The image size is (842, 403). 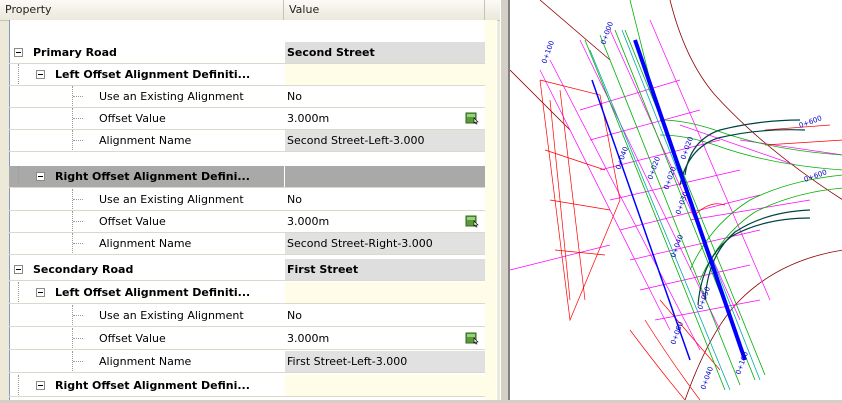 I want to click on row-value: Second Street, so click(x=385, y=52).